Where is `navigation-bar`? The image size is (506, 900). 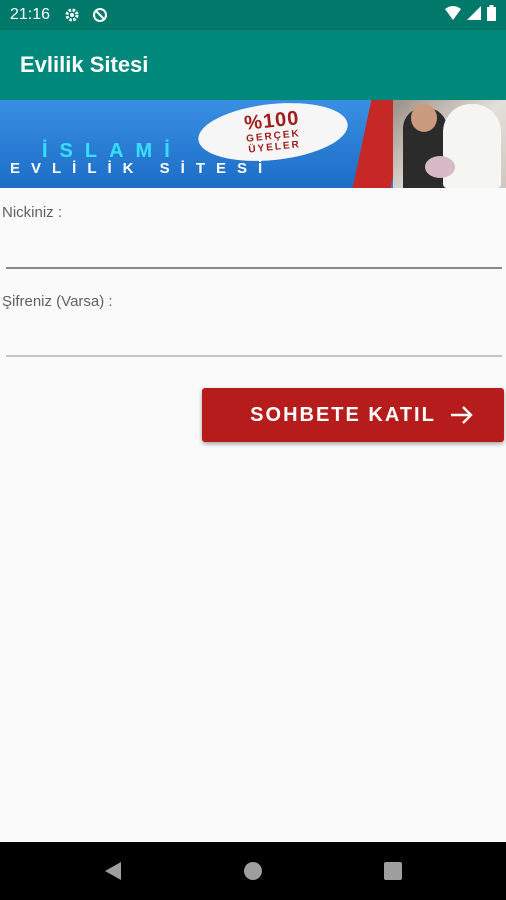 navigation-bar is located at coordinates (253, 871).